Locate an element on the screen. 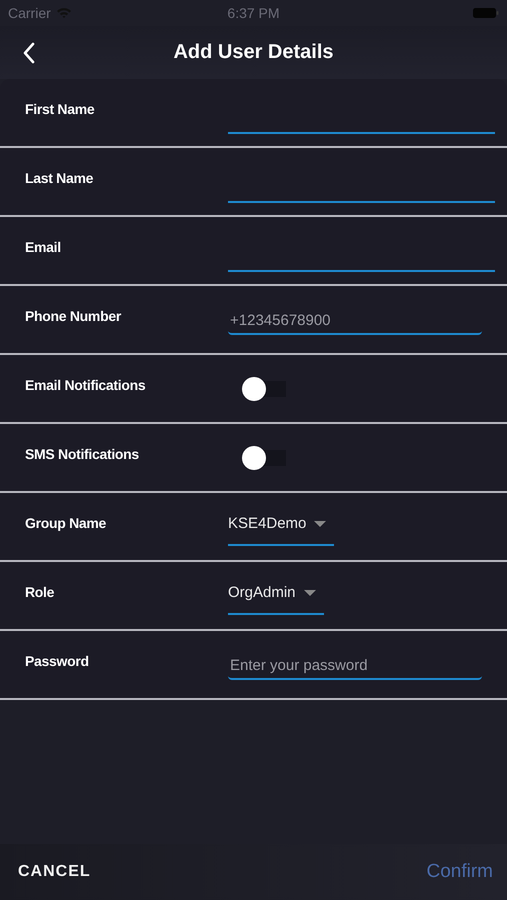 This screenshot has height=900, width=507. dropdown: OrgAdmin is located at coordinates (276, 597).